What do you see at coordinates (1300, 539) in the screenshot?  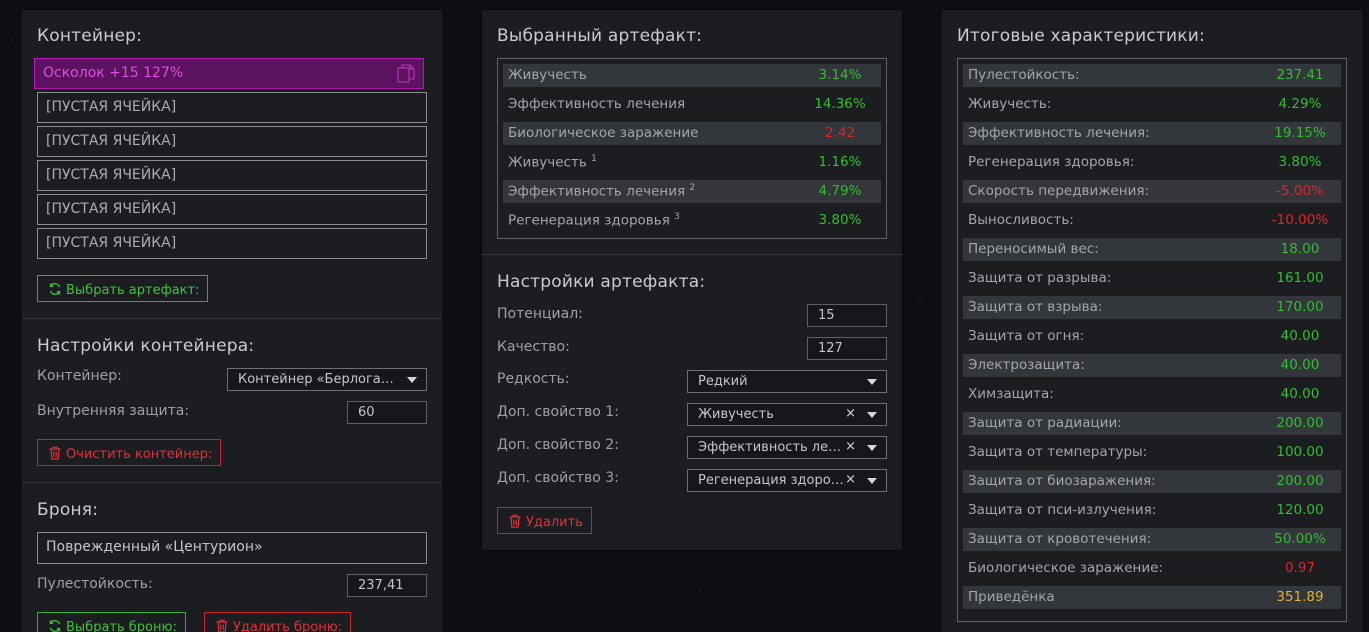 I see `stat-value: 50.00%` at bounding box center [1300, 539].